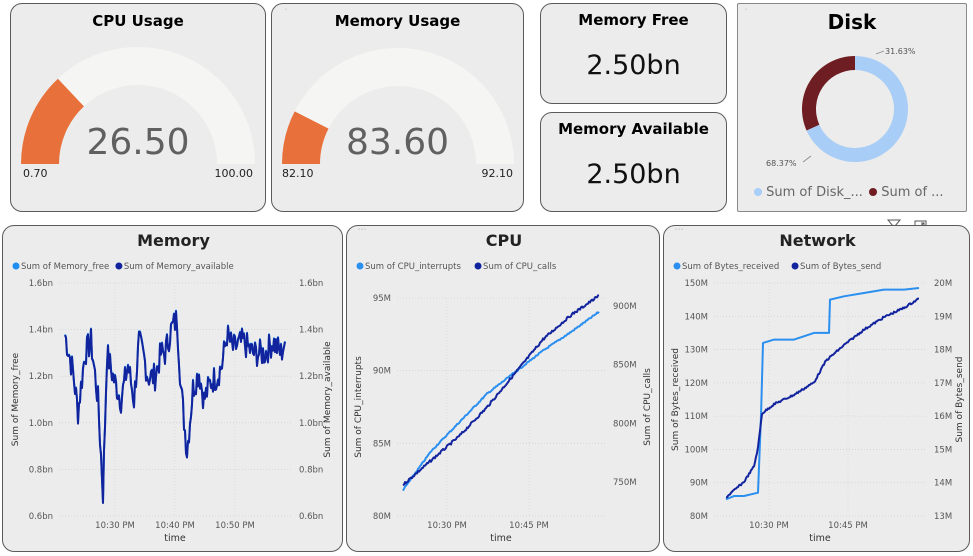  I want to click on y-tick-label: 1.4bn, so click(41, 331).